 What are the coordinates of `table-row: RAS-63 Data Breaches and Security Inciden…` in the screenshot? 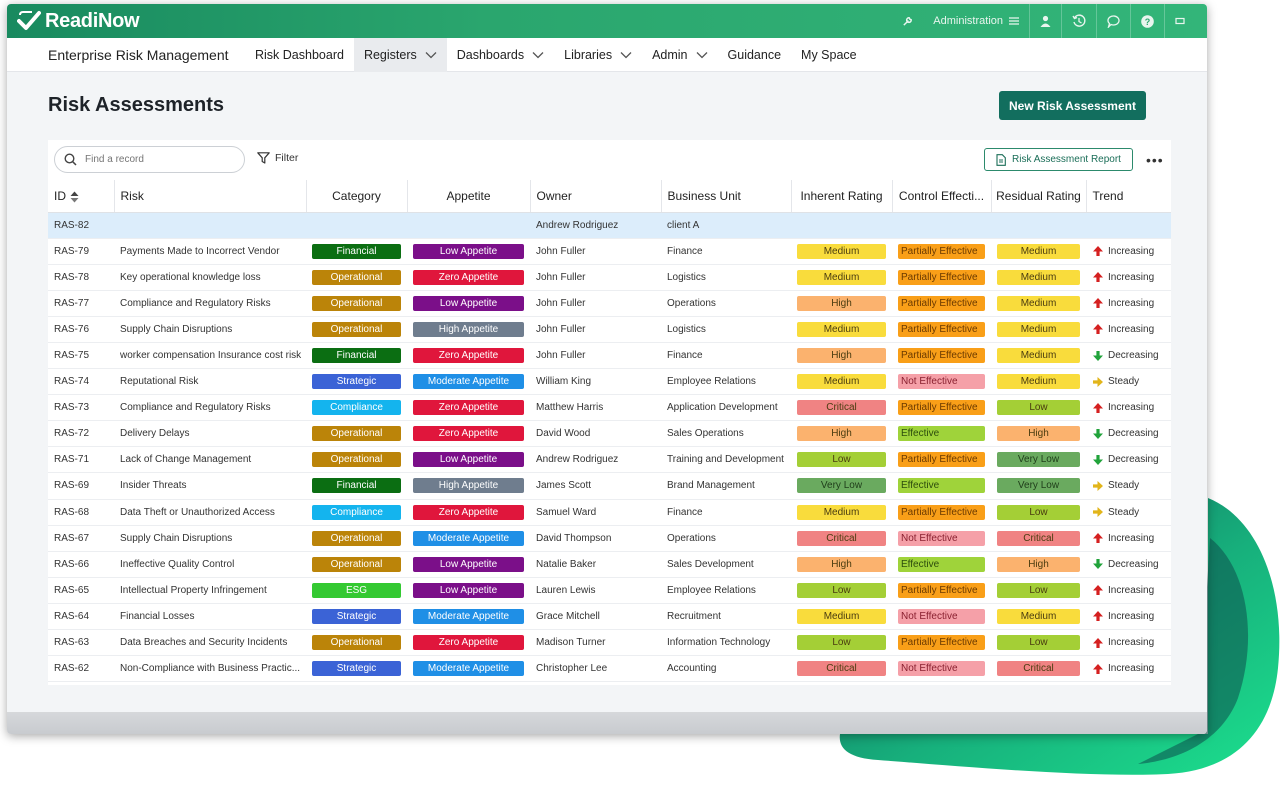 It's located at (609, 643).